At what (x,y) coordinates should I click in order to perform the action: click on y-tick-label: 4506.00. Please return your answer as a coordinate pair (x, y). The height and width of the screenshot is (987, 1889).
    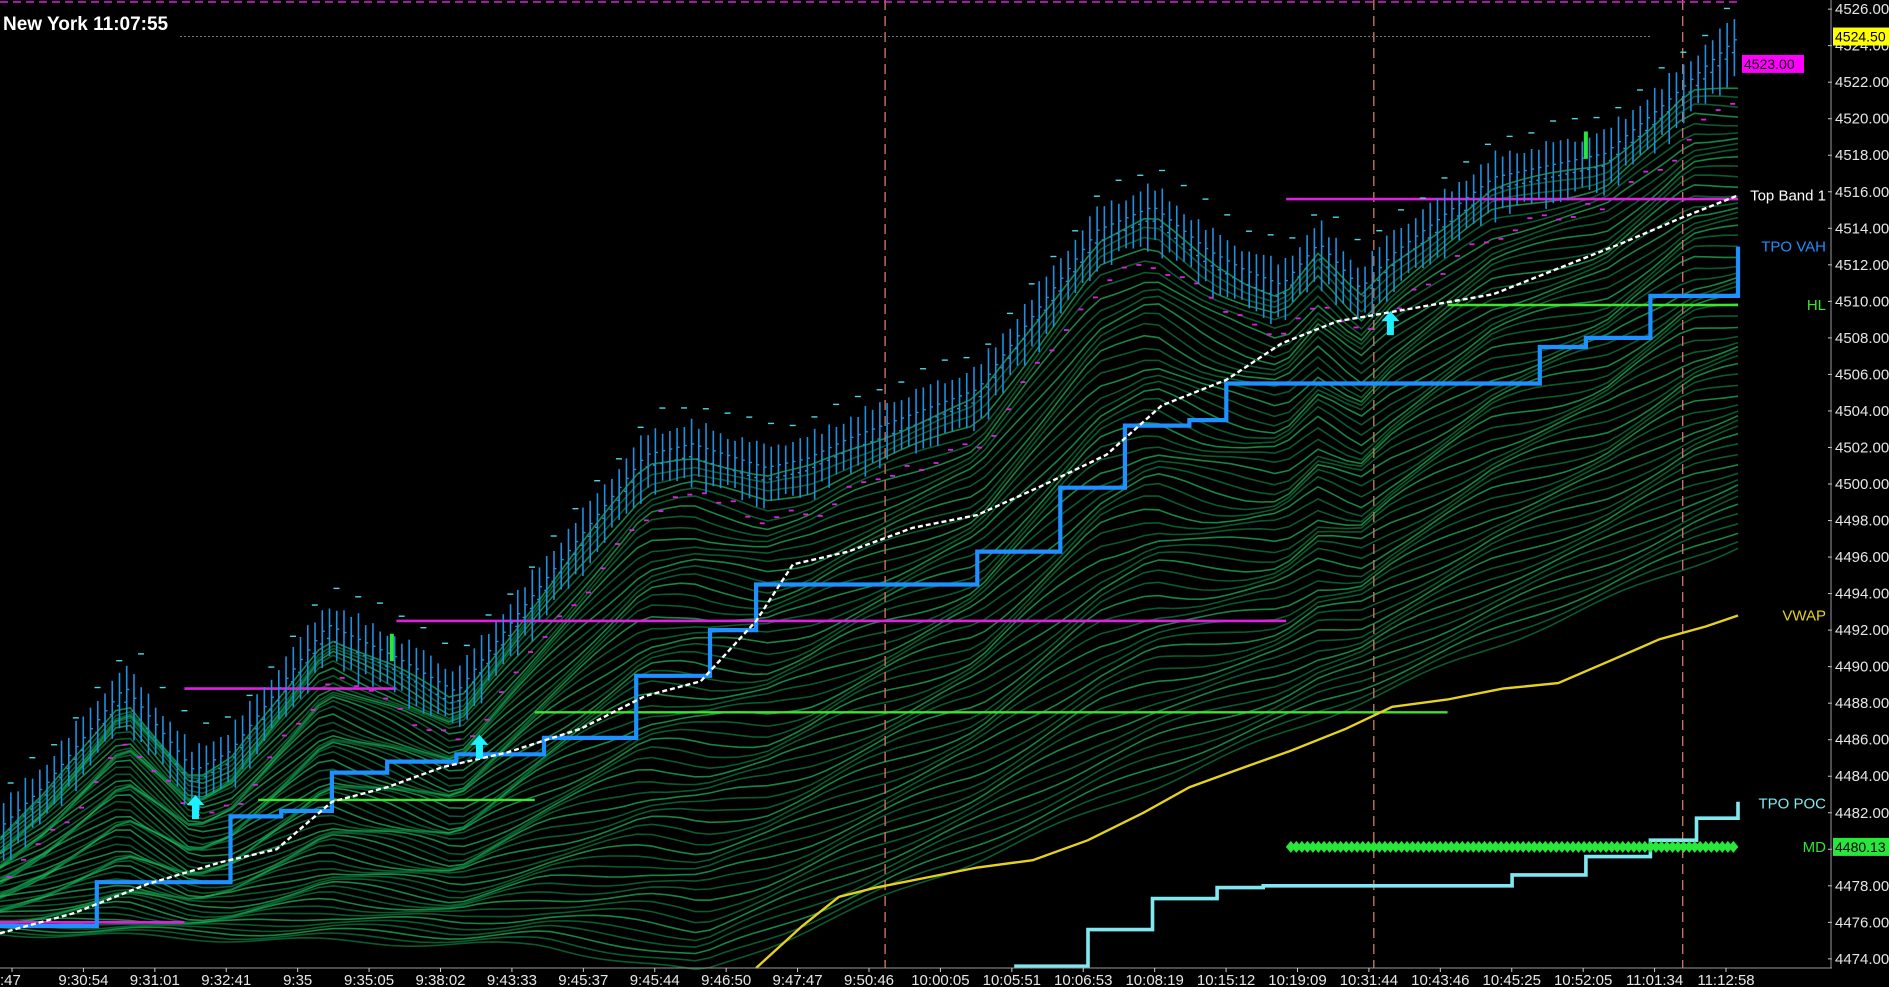
    Looking at the image, I should click on (1862, 374).